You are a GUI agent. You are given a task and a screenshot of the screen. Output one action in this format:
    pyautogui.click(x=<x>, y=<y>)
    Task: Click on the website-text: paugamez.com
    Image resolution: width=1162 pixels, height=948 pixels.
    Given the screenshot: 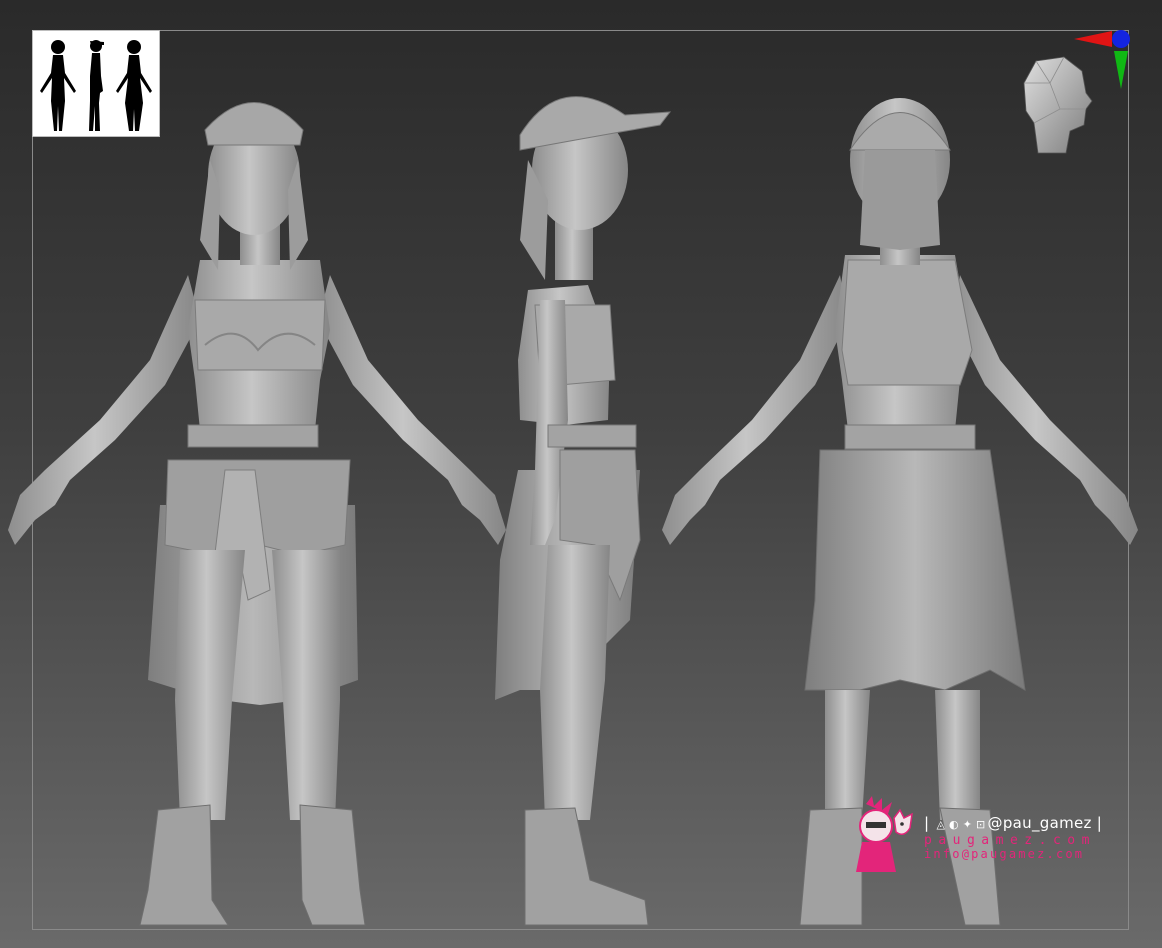 What is the action you would take?
    pyautogui.click(x=1010, y=840)
    